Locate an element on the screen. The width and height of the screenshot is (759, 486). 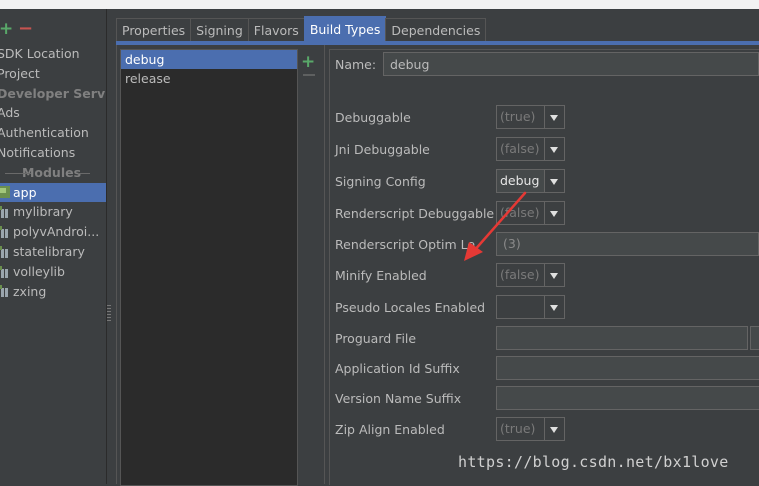
debuggable-value: (true) is located at coordinates (518, 116).